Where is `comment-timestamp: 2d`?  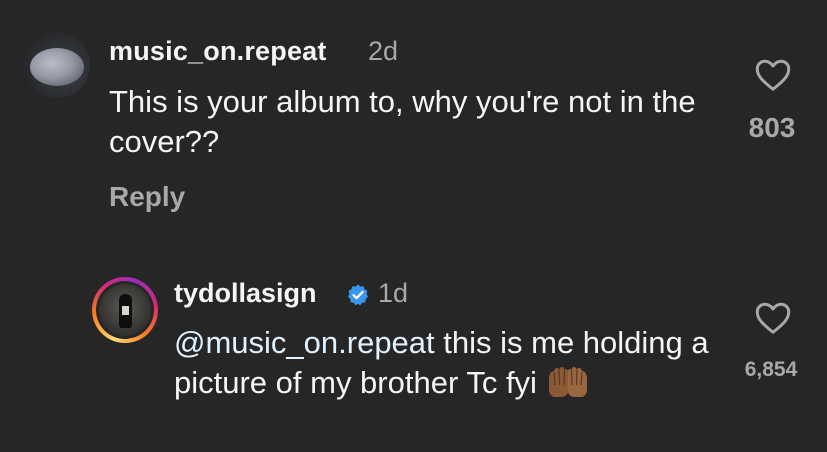
comment-timestamp: 2d is located at coordinates (383, 51).